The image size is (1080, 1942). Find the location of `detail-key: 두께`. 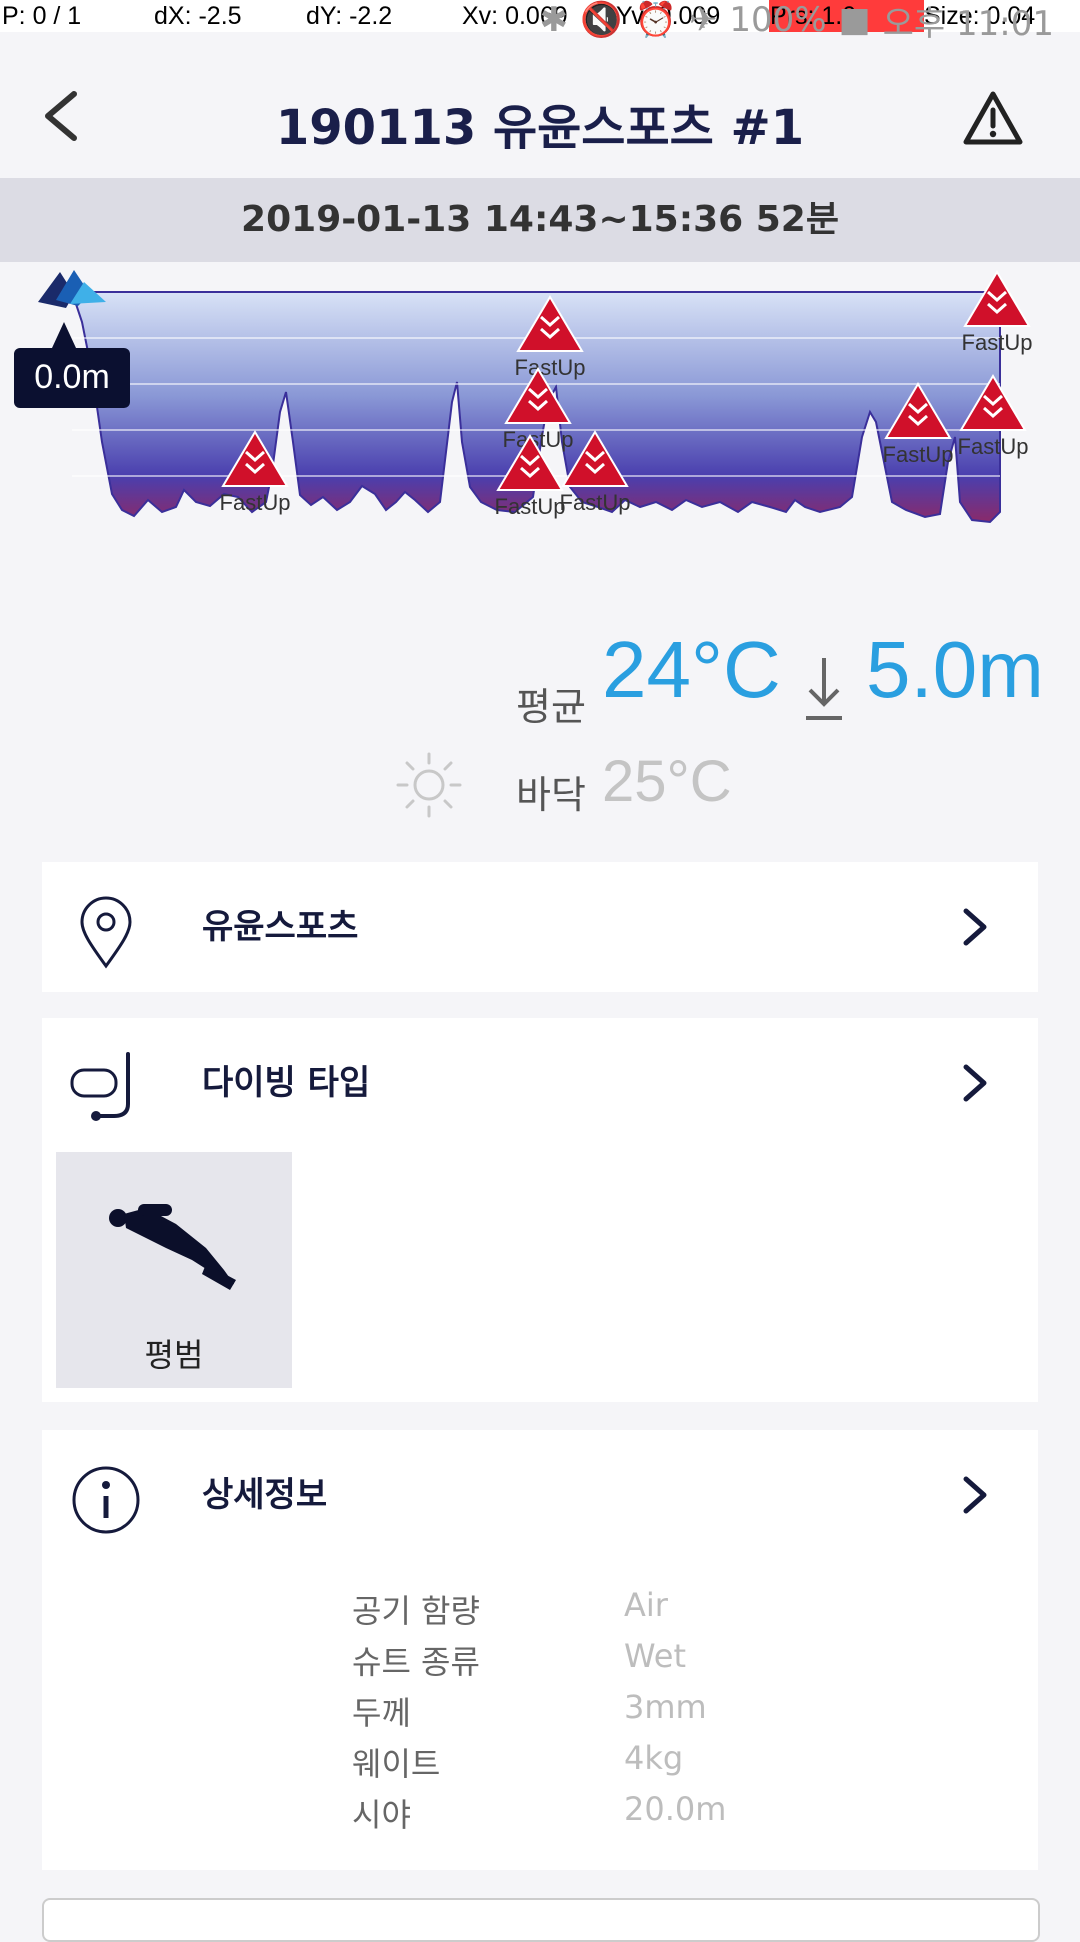

detail-key: 두께 is located at coordinates (381, 1713).